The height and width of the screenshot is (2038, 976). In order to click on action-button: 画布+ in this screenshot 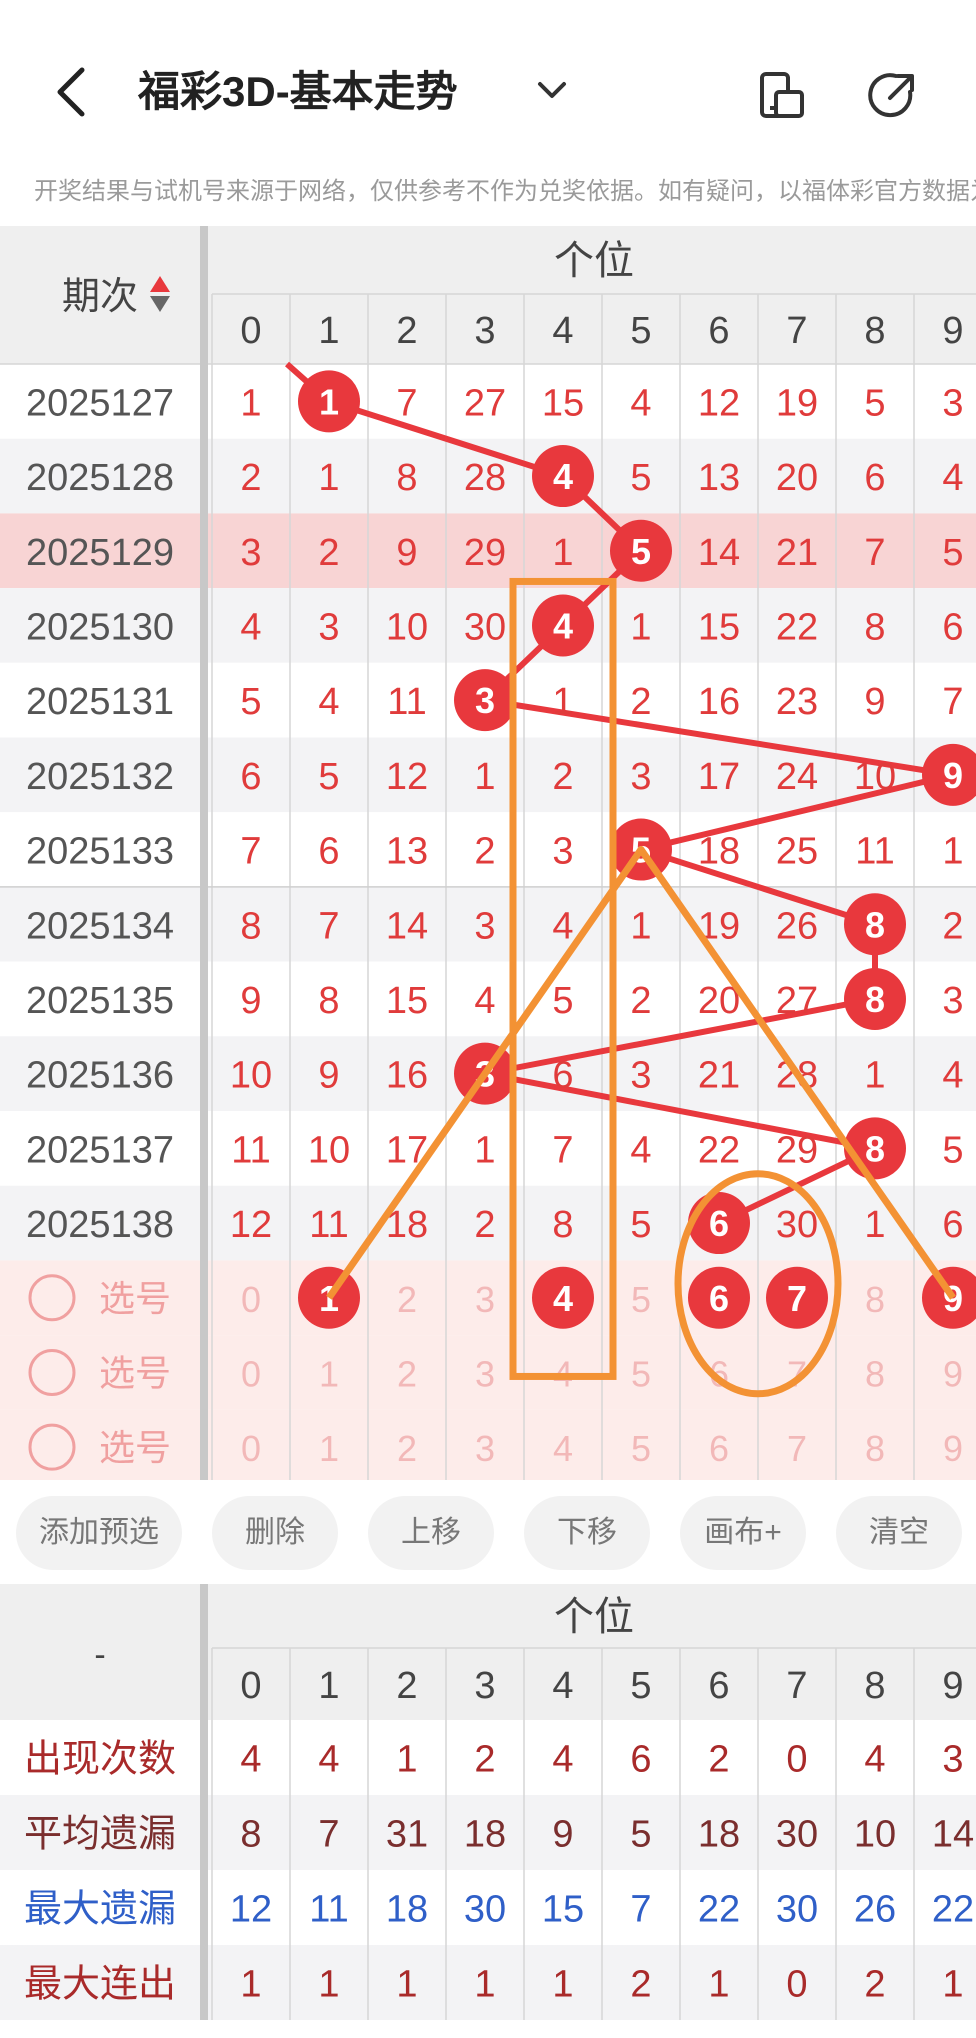, I will do `click(743, 1533)`.